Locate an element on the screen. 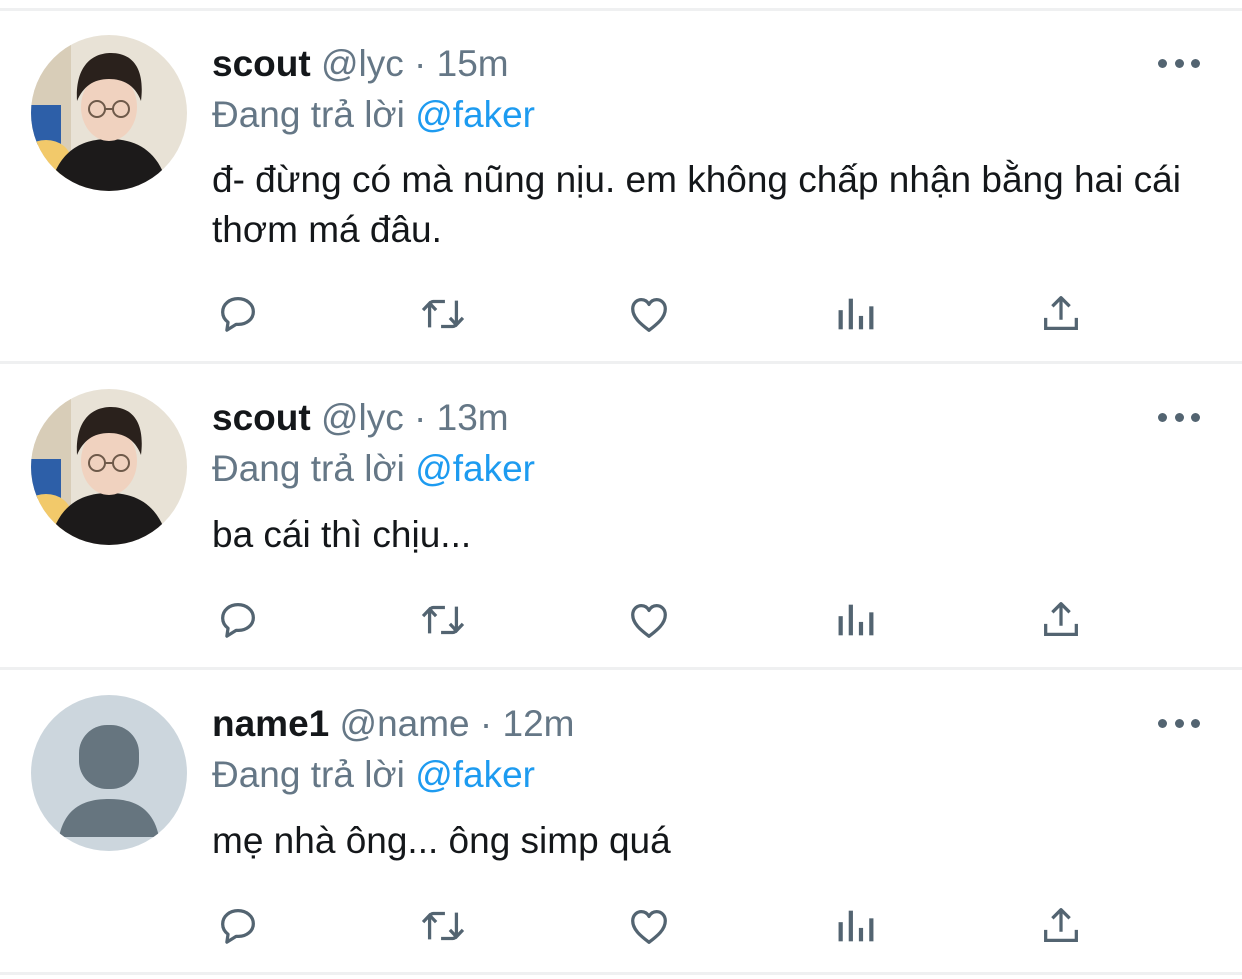 Image resolution: width=1242 pixels, height=979 pixels. tweet-header: scout @lyc · 15m is located at coordinates (360, 64).